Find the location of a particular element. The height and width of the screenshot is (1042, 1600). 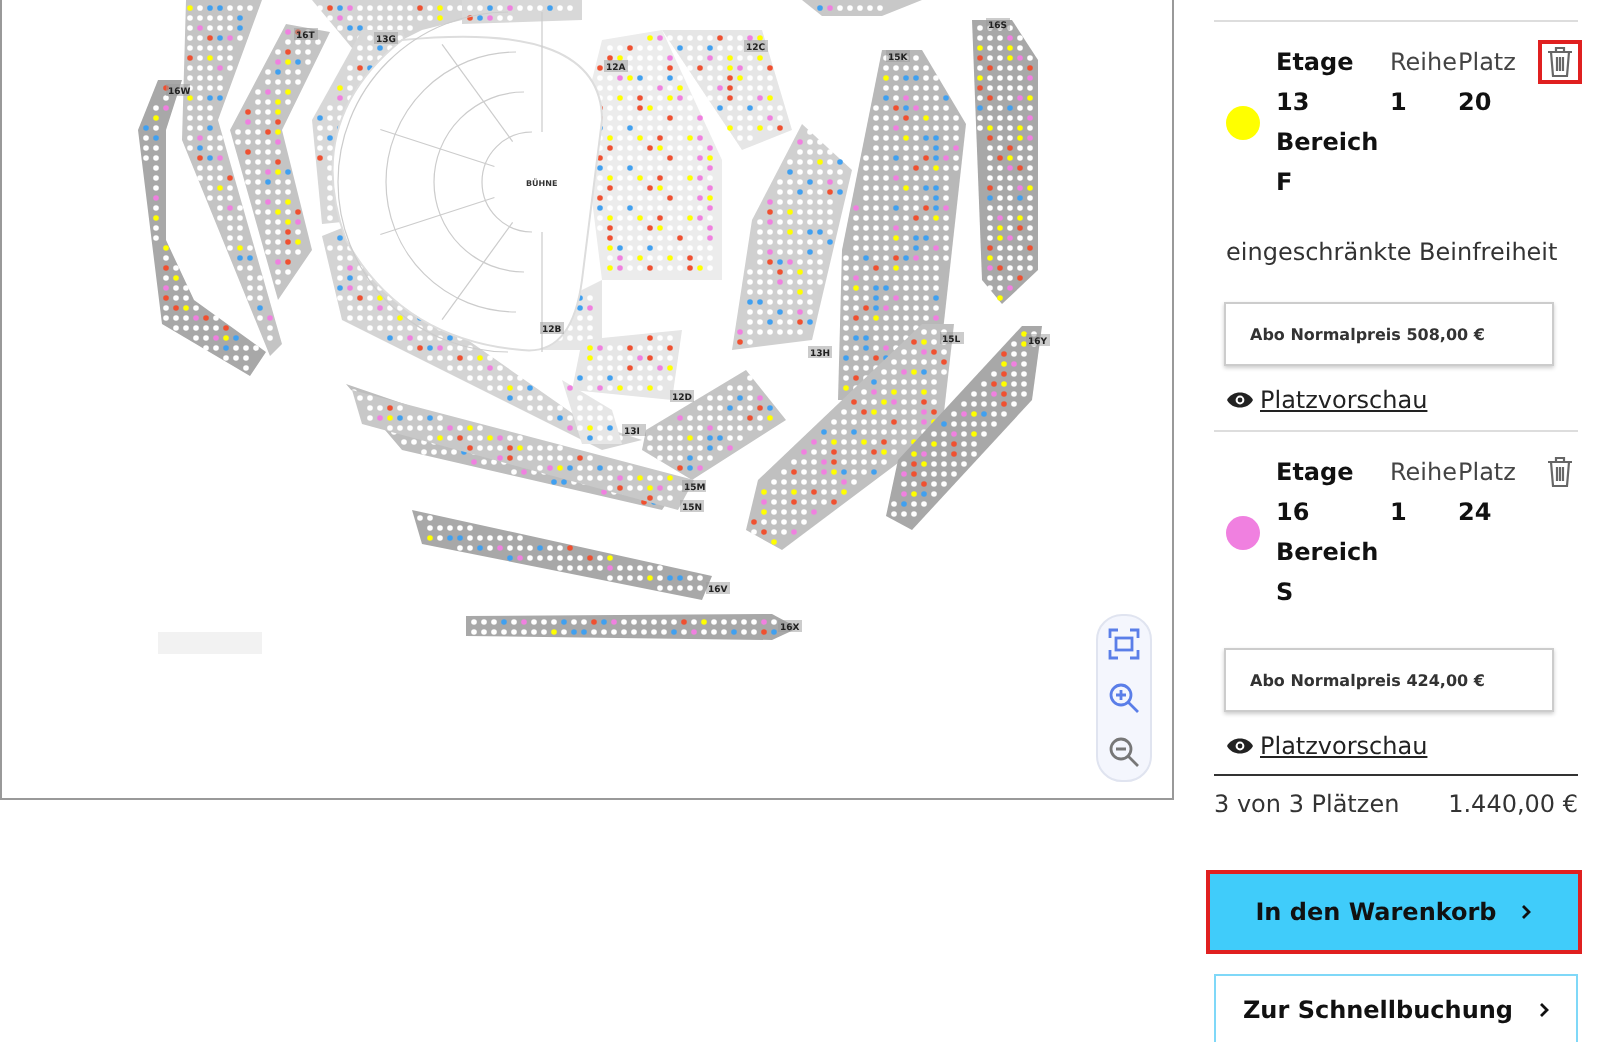

area-value: F is located at coordinates (1285, 182).